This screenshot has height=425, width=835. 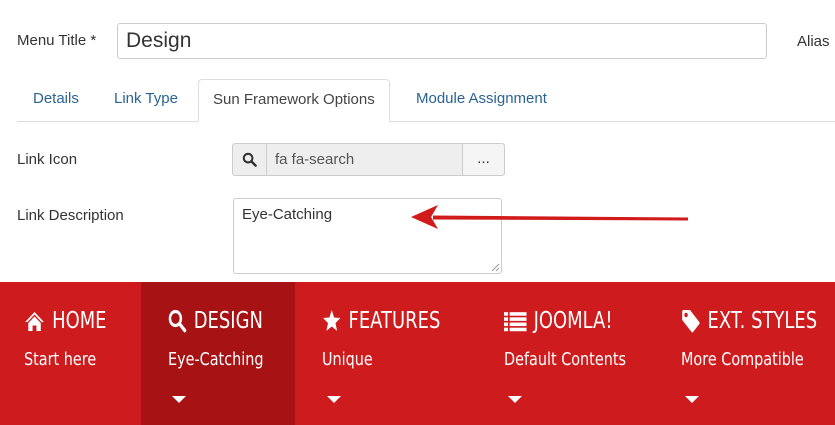 What do you see at coordinates (70, 215) in the screenshot?
I see `link-description-label: Link Description` at bounding box center [70, 215].